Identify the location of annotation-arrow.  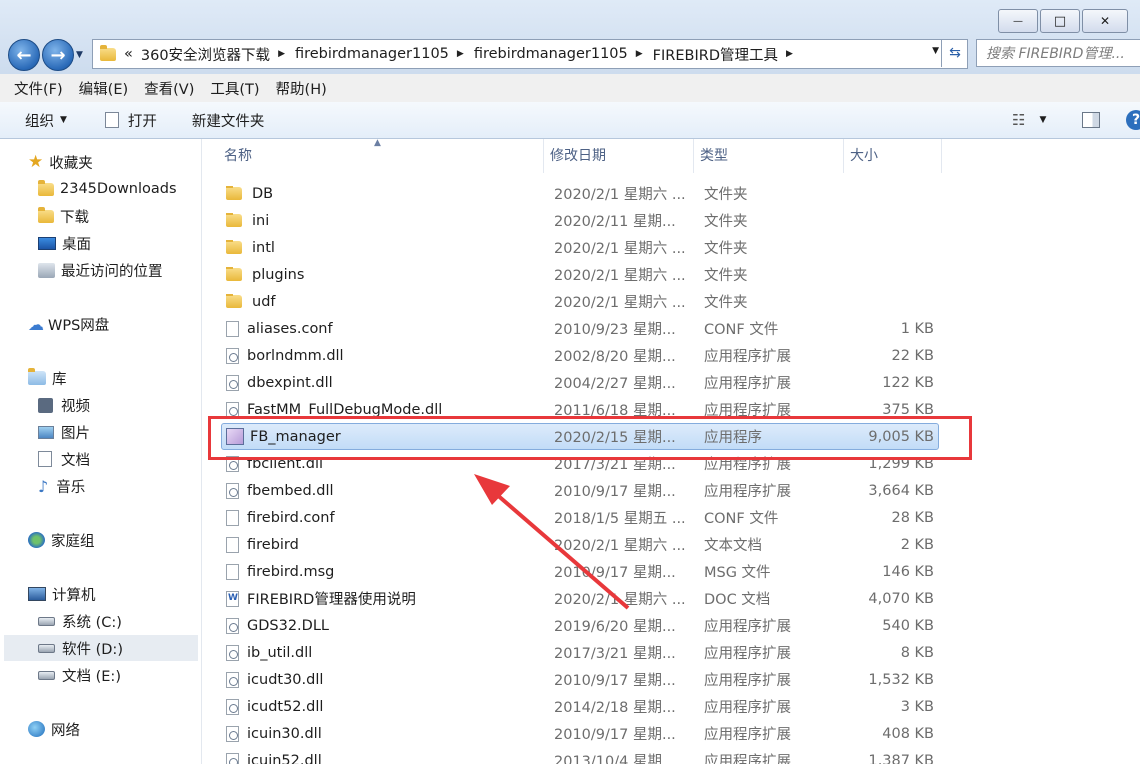
(552, 542).